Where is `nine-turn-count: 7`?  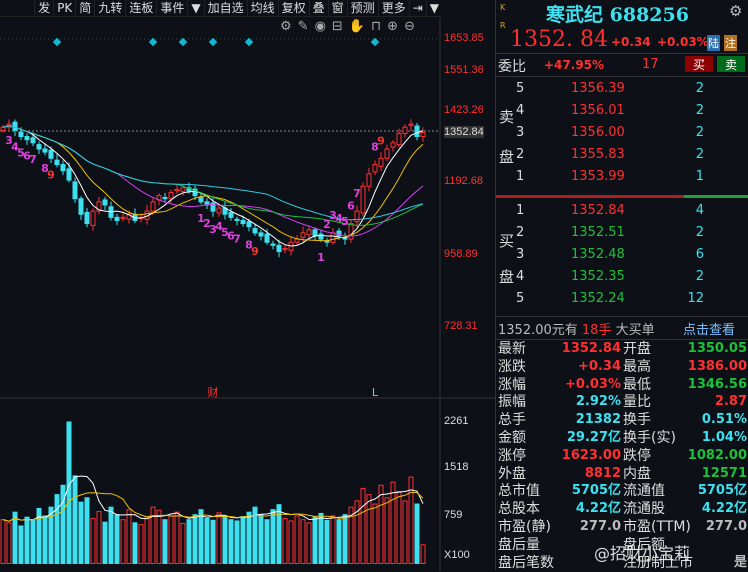 nine-turn-count: 7 is located at coordinates (33, 159).